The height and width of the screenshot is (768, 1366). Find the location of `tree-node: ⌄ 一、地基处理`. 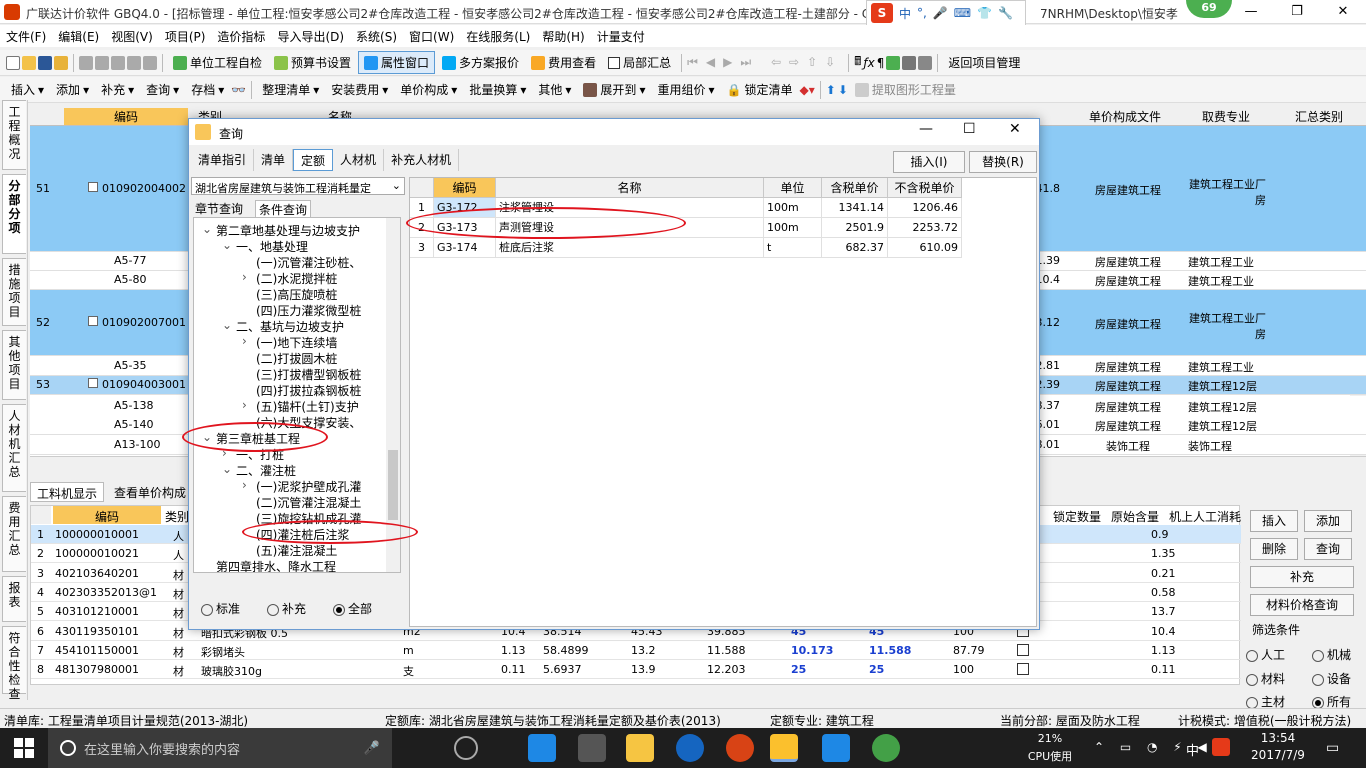

tree-node: ⌄ 一、地基处理 is located at coordinates (265, 246).